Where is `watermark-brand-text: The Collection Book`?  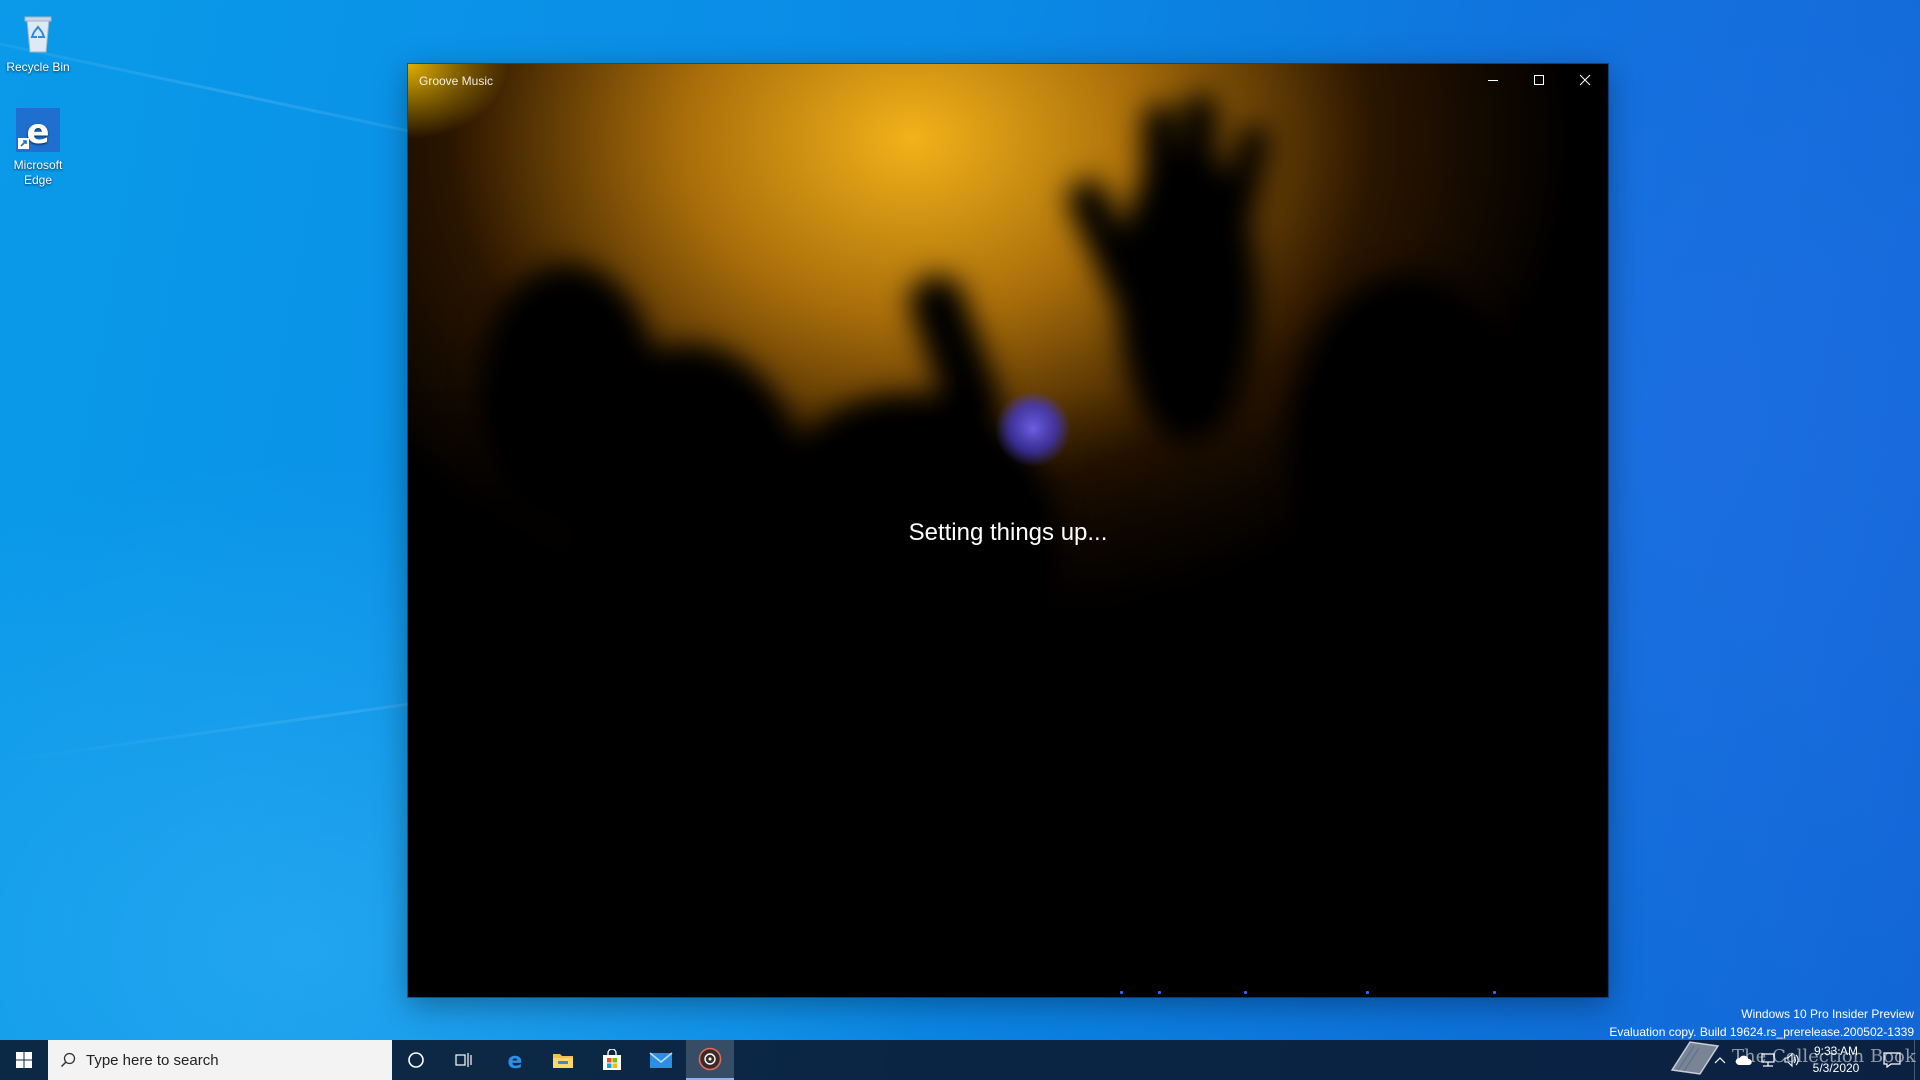
watermark-brand-text: The Collection Book is located at coordinates (1824, 1056).